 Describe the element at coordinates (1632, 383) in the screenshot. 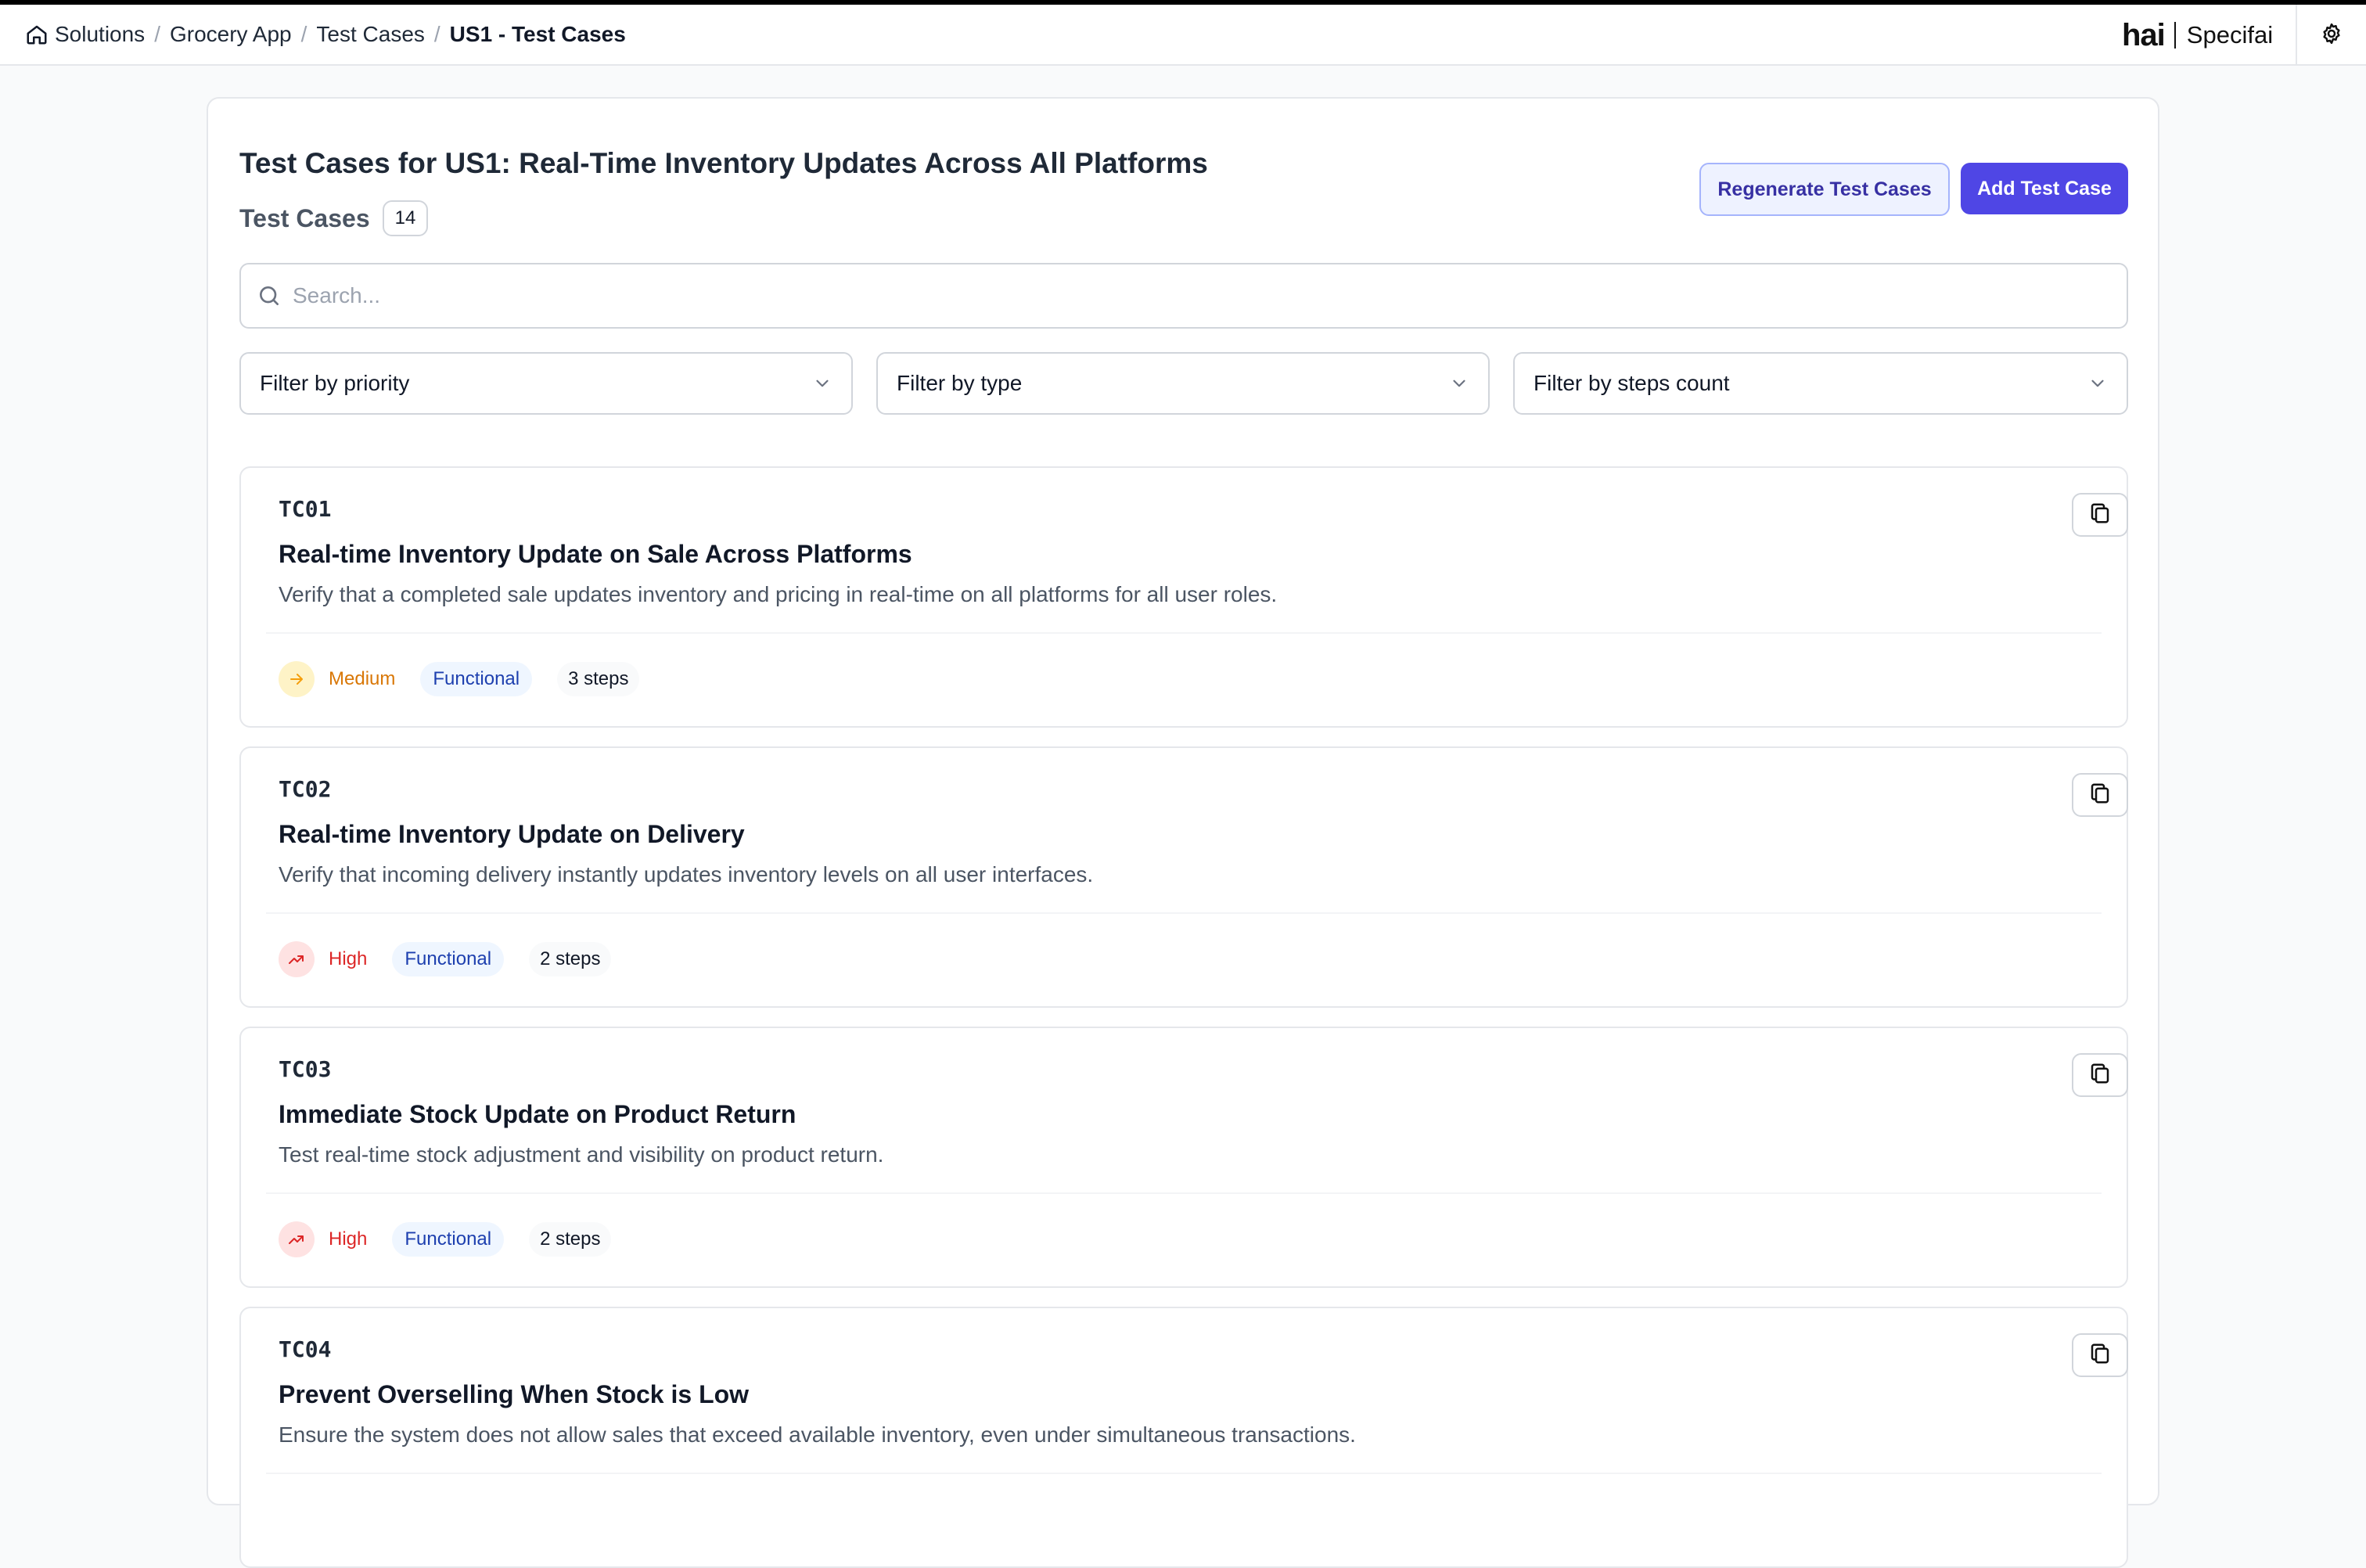

I see `filter-steps-label: Filter by steps count` at that location.